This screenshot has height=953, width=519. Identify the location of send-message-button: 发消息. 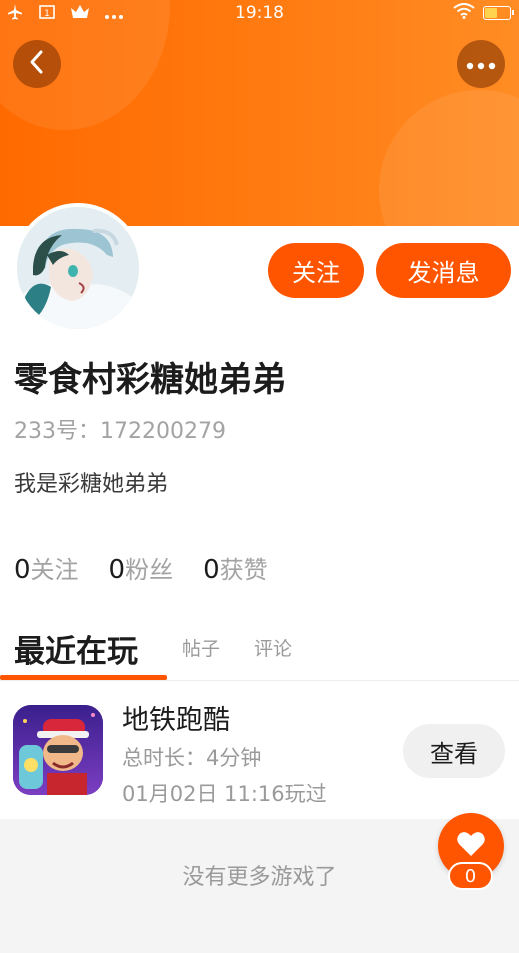
(443, 270).